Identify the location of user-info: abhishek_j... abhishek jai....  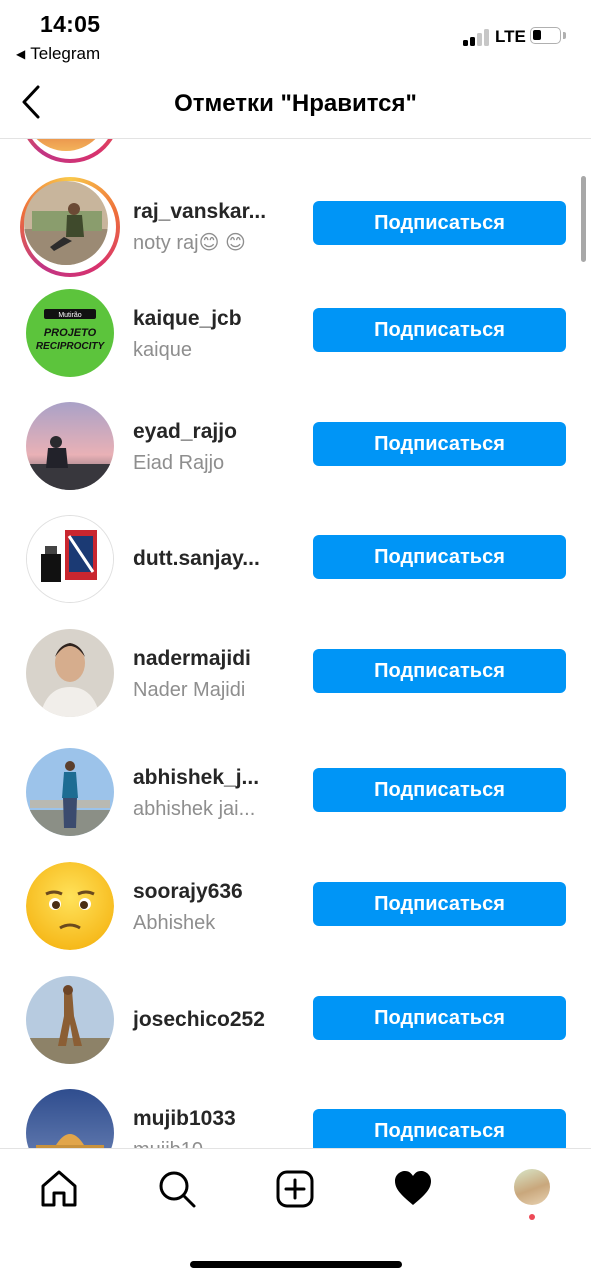
(213, 793).